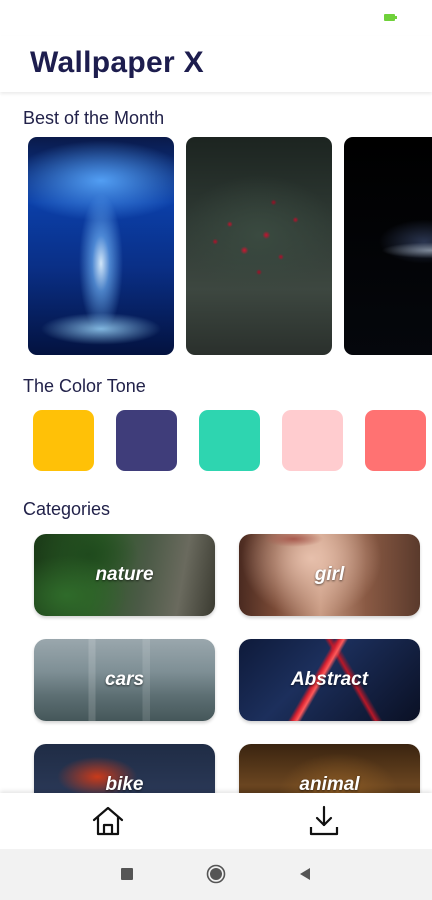 This screenshot has height=900, width=432. Describe the element at coordinates (67, 509) in the screenshot. I see `categories-title: Categories` at that location.